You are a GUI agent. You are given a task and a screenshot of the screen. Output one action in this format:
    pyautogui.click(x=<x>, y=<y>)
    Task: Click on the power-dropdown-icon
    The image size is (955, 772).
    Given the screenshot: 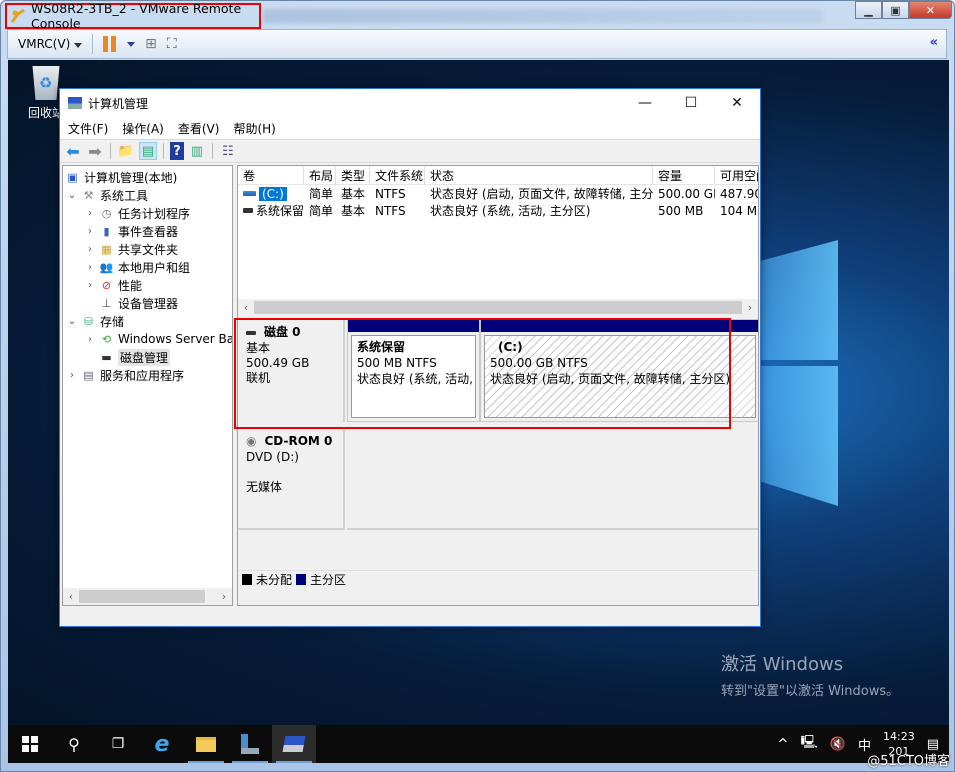 What is the action you would take?
    pyautogui.click(x=131, y=44)
    